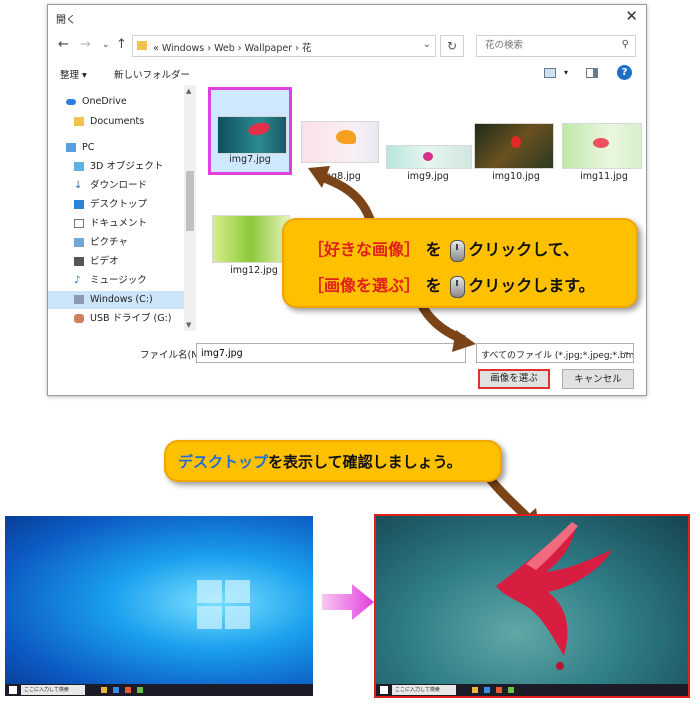 The height and width of the screenshot is (704, 700). What do you see at coordinates (531, 285) in the screenshot?
I see `callout-text: クリックします。` at bounding box center [531, 285].